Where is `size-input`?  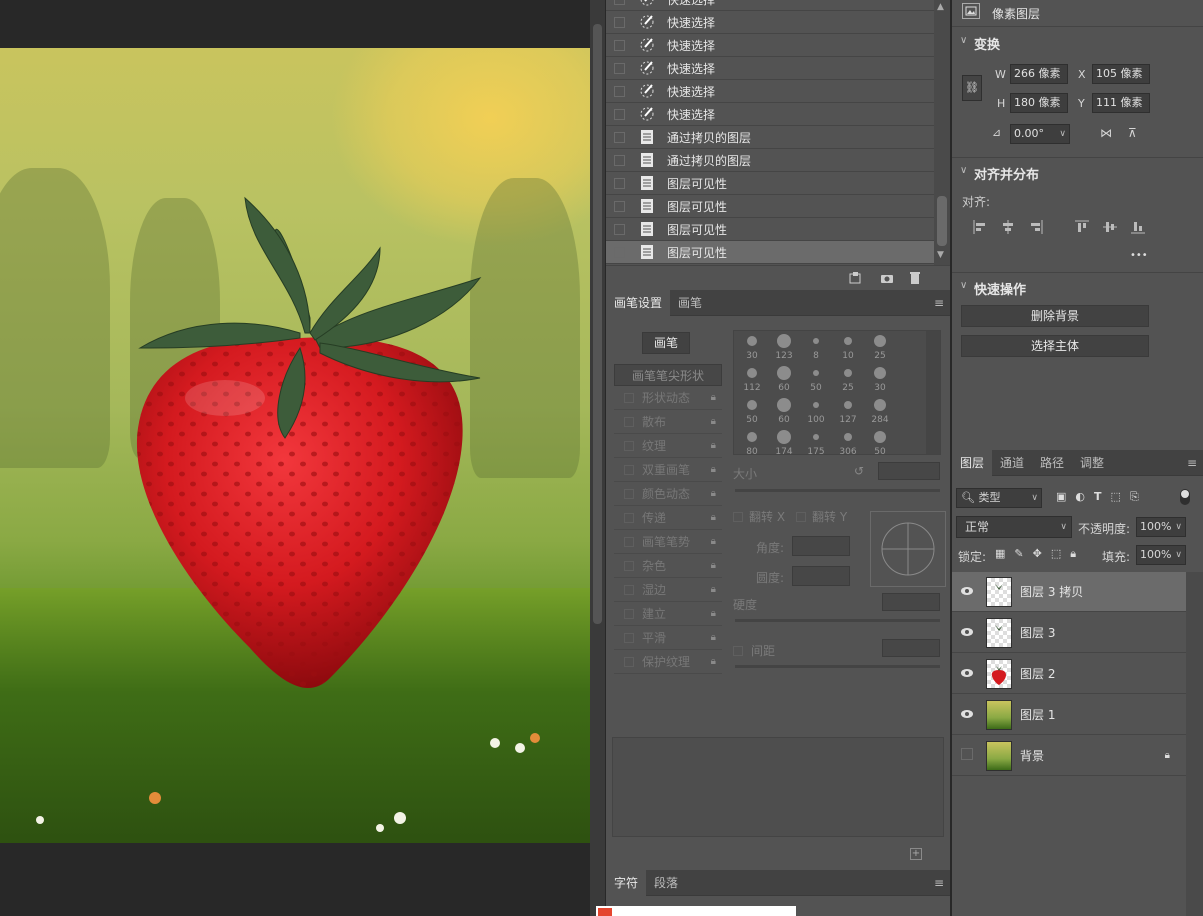
size-input is located at coordinates (909, 471).